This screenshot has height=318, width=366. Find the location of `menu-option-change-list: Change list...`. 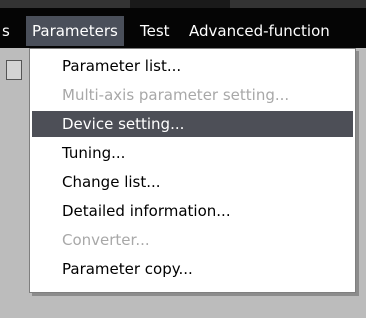

menu-option-change-list: Change list... is located at coordinates (192, 182).